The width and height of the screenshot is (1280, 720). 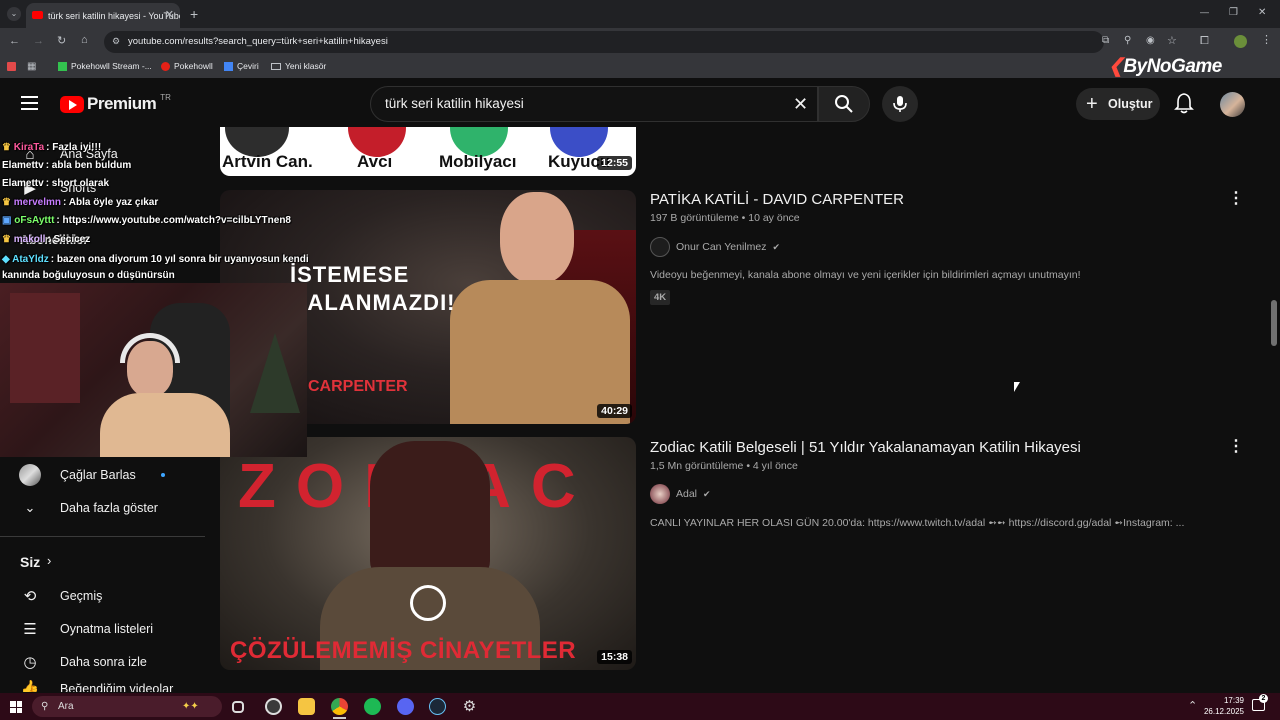 What do you see at coordinates (775, 466) in the screenshot?
I see `upload-age: 4 yıl önce` at bounding box center [775, 466].